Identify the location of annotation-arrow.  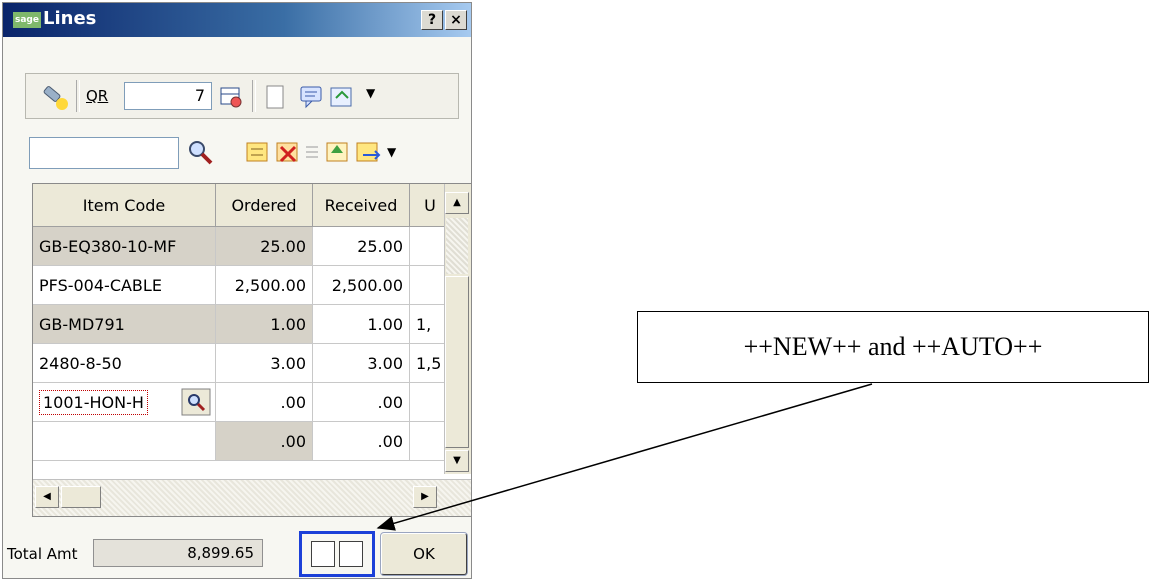
(624, 457).